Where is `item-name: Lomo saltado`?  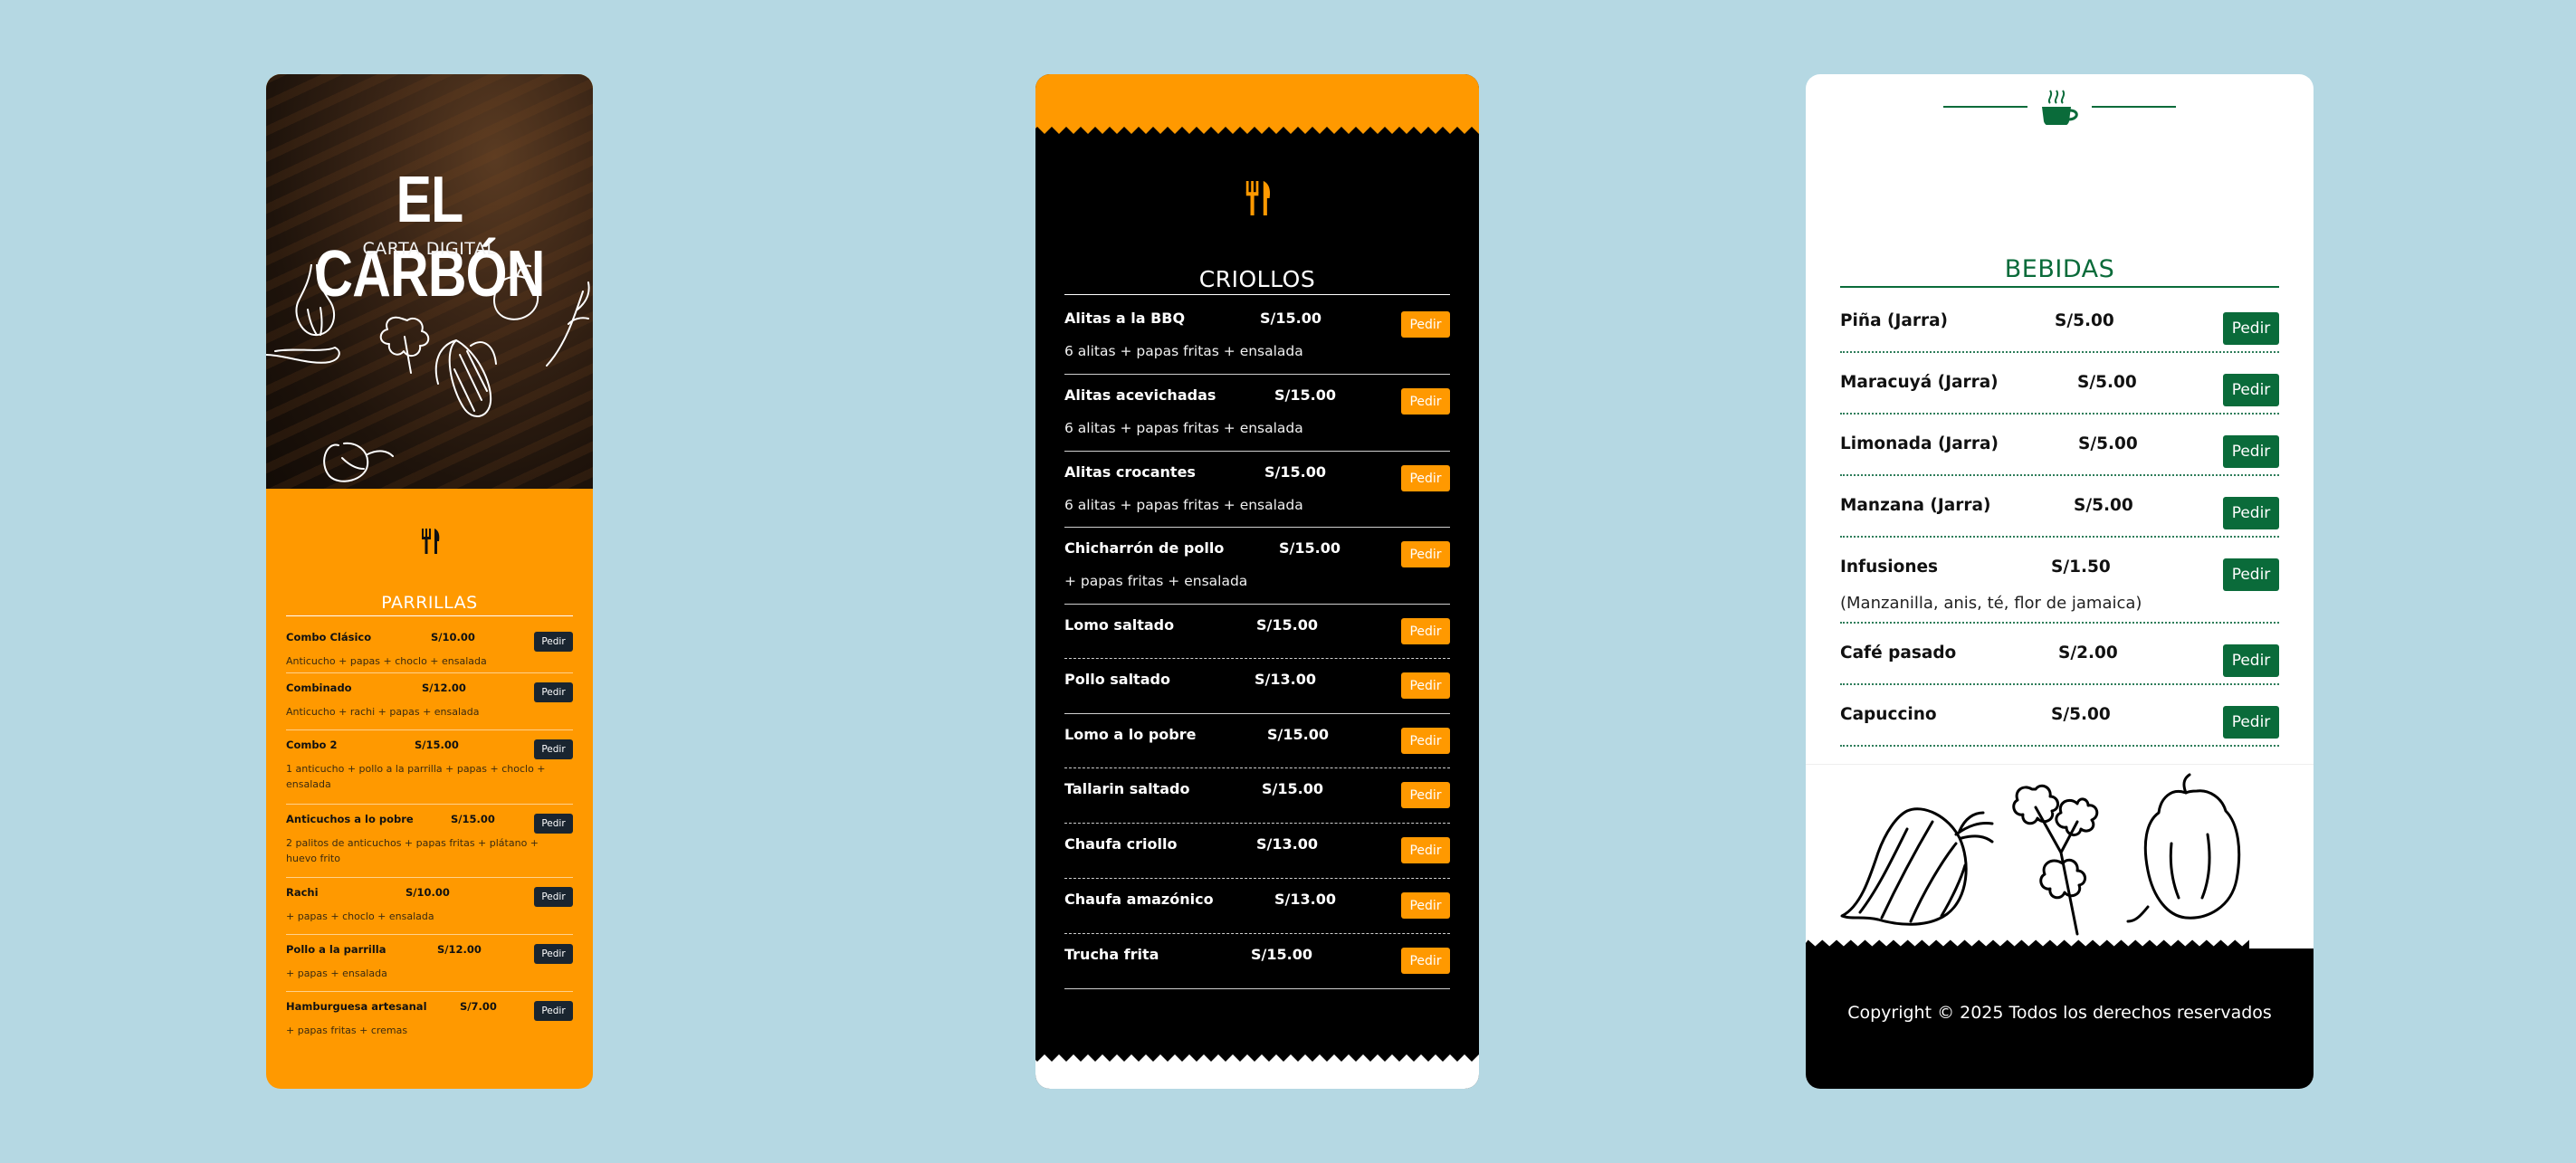
item-name: Lomo saltado is located at coordinates (1119, 625).